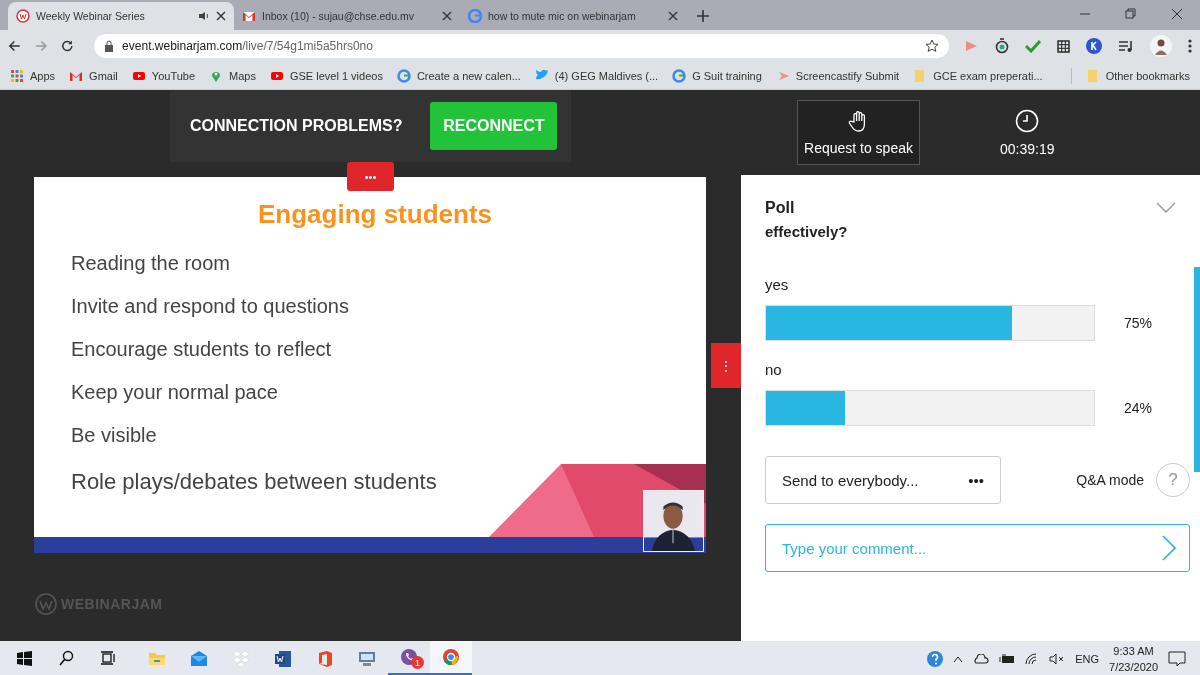 The image size is (1200, 675). I want to click on folder-icon, so click(1092, 75).